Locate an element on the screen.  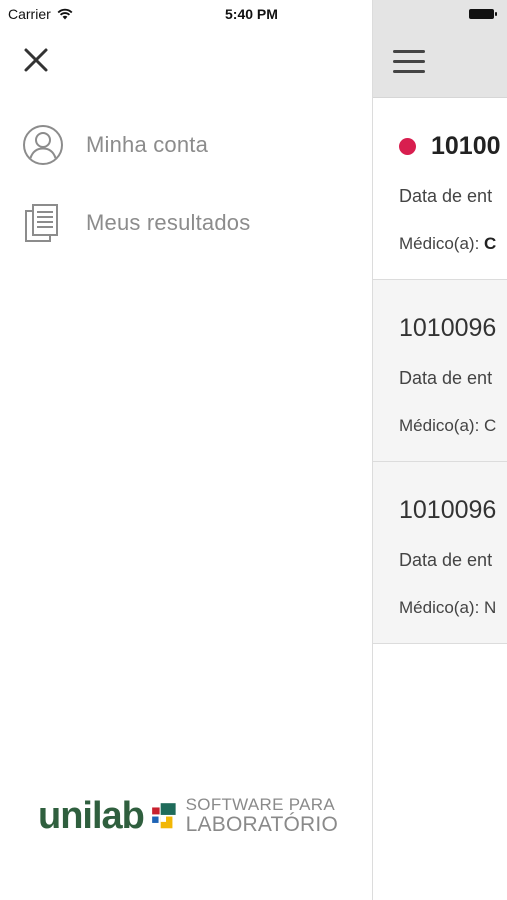
carrier-info: Carrier is located at coordinates (40, 14).